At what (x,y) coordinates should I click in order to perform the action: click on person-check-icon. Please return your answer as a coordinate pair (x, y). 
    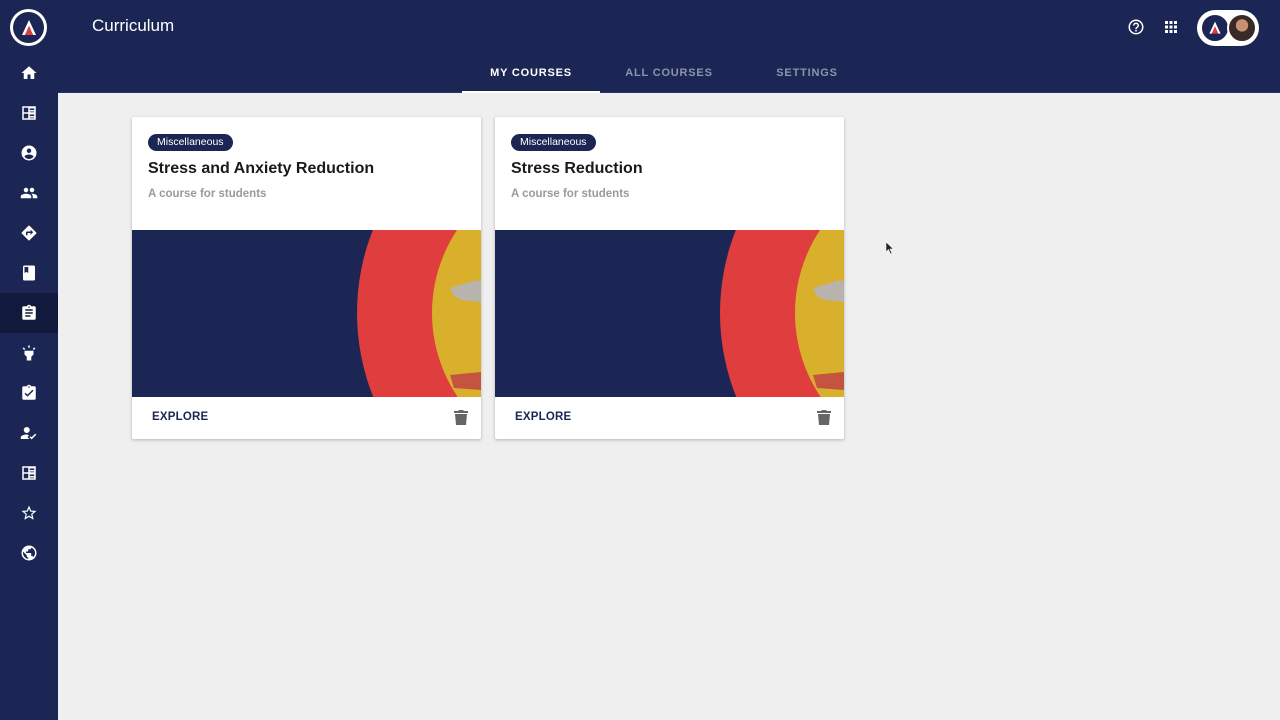
    Looking at the image, I should click on (28, 433).